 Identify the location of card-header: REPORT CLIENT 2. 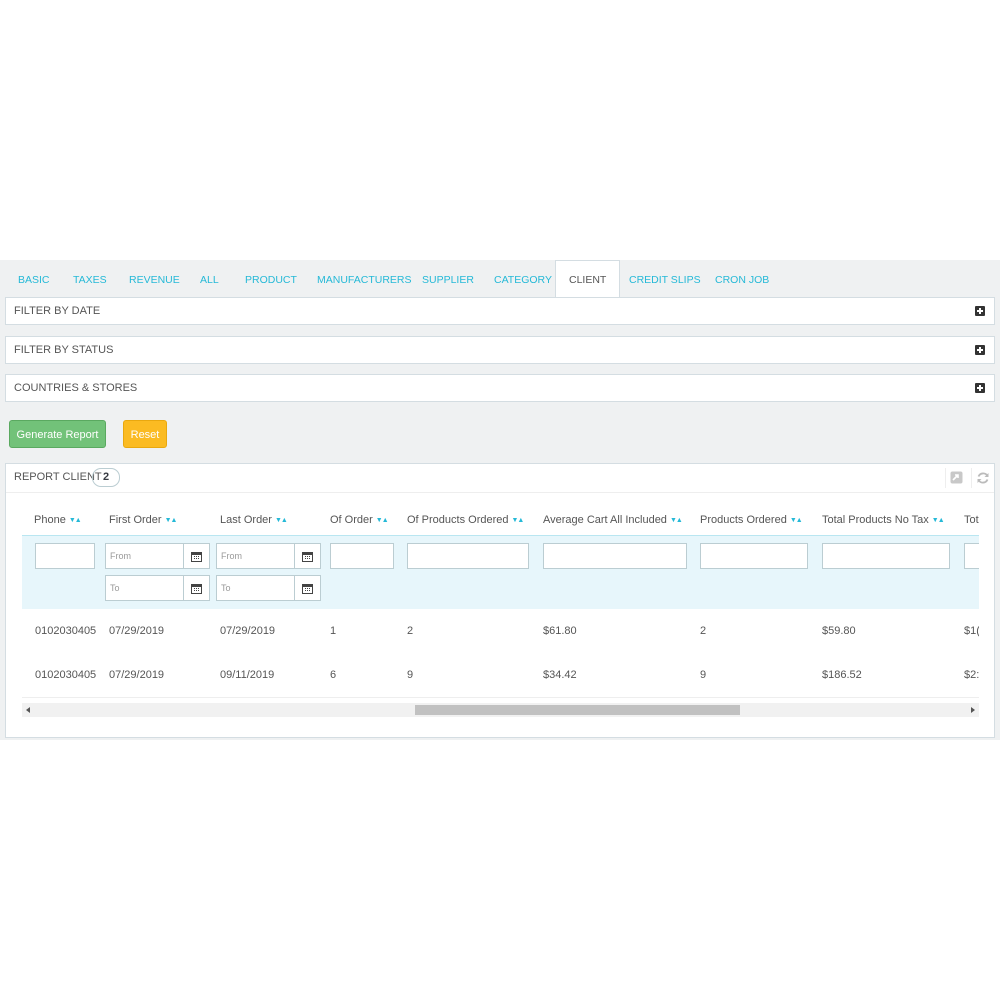
(500, 478).